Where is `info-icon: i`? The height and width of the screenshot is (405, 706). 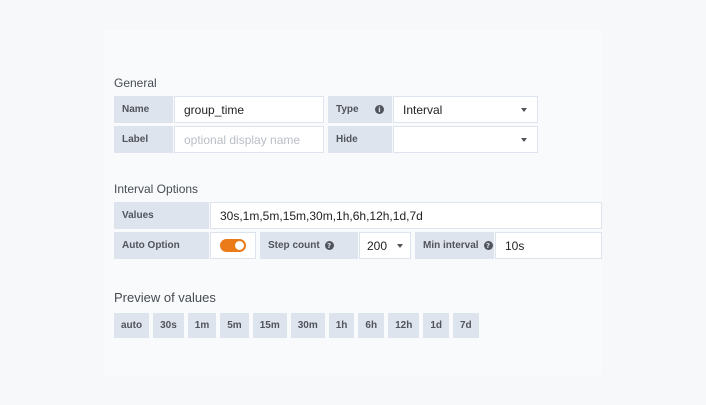
info-icon: i is located at coordinates (379, 109).